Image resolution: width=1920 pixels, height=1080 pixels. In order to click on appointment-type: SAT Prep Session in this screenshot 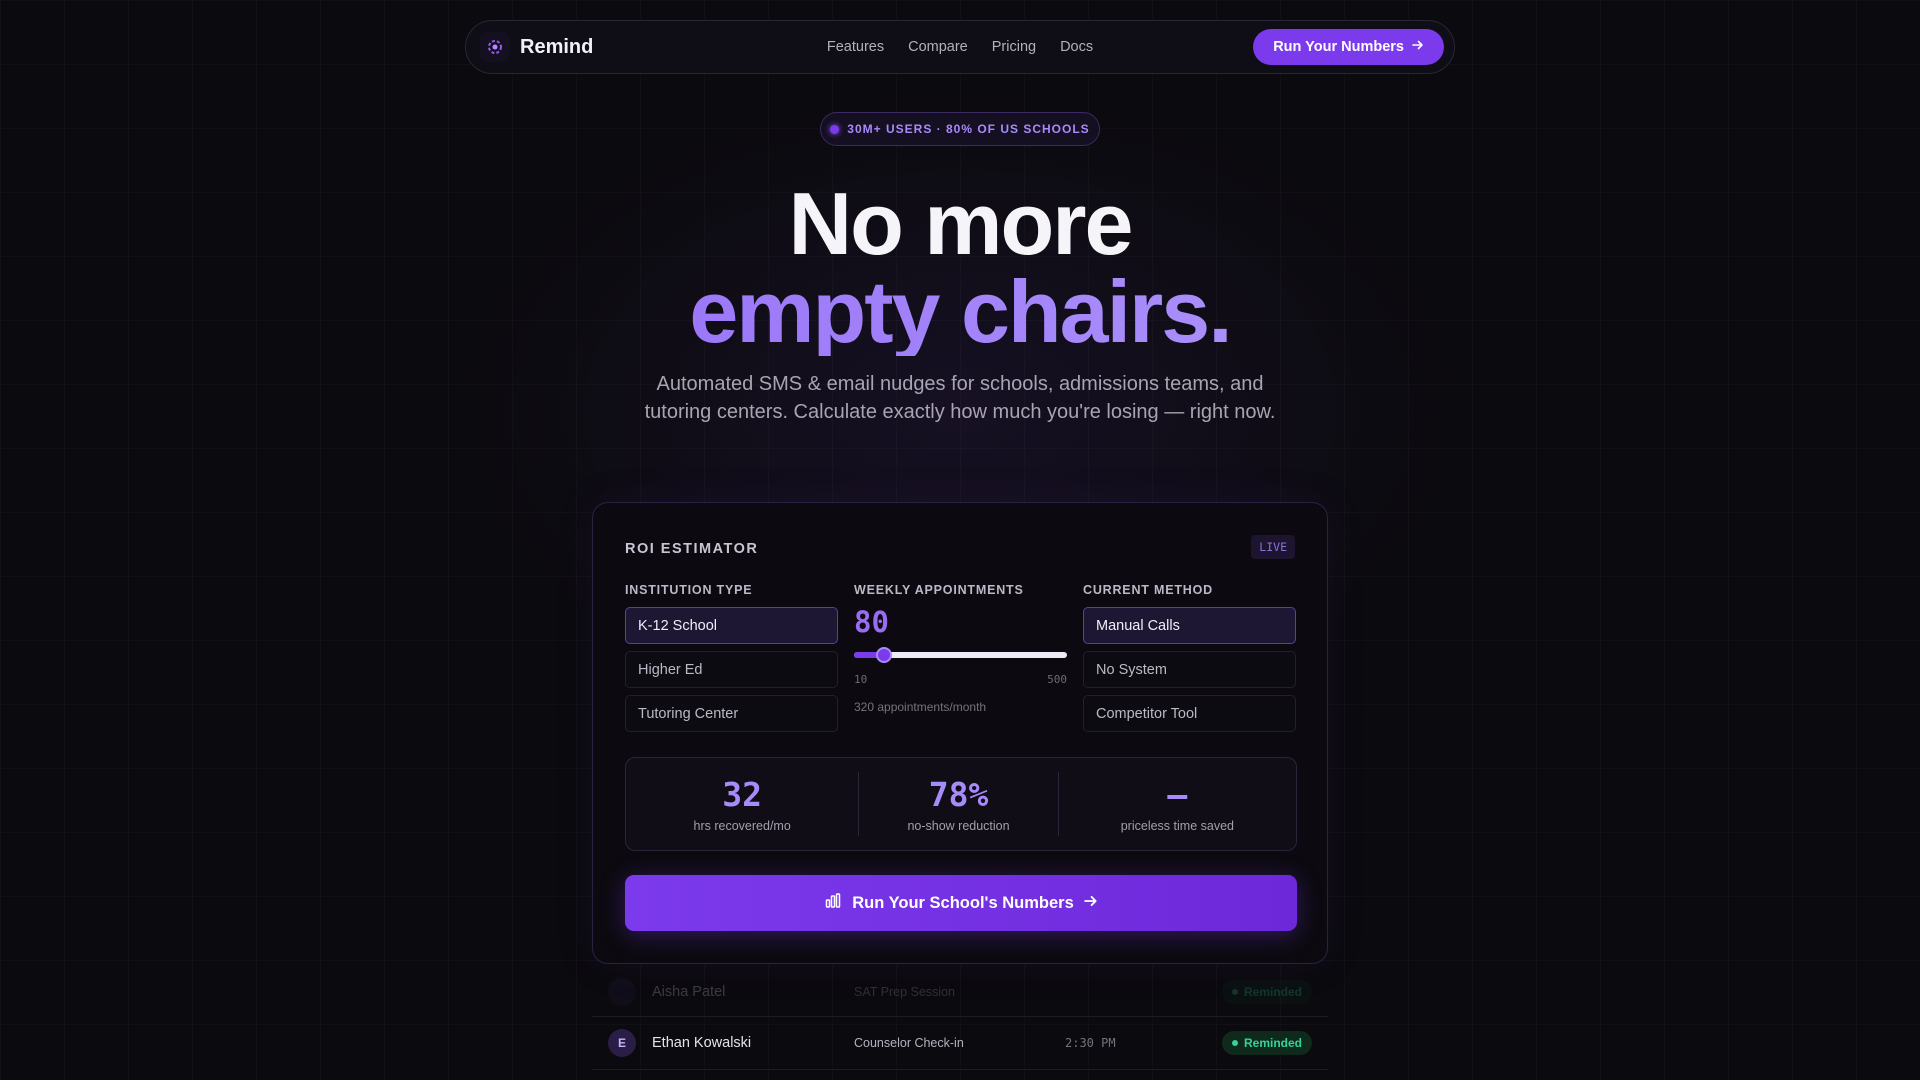, I will do `click(904, 992)`.